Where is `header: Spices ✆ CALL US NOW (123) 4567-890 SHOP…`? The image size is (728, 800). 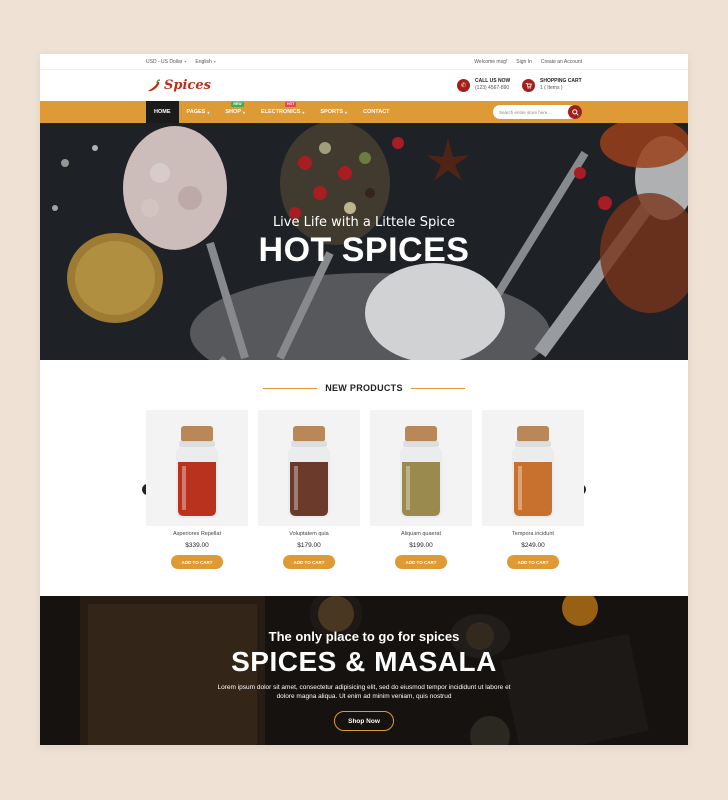 header: Spices ✆ CALL US NOW (123) 4567-890 SHOP… is located at coordinates (364, 85).